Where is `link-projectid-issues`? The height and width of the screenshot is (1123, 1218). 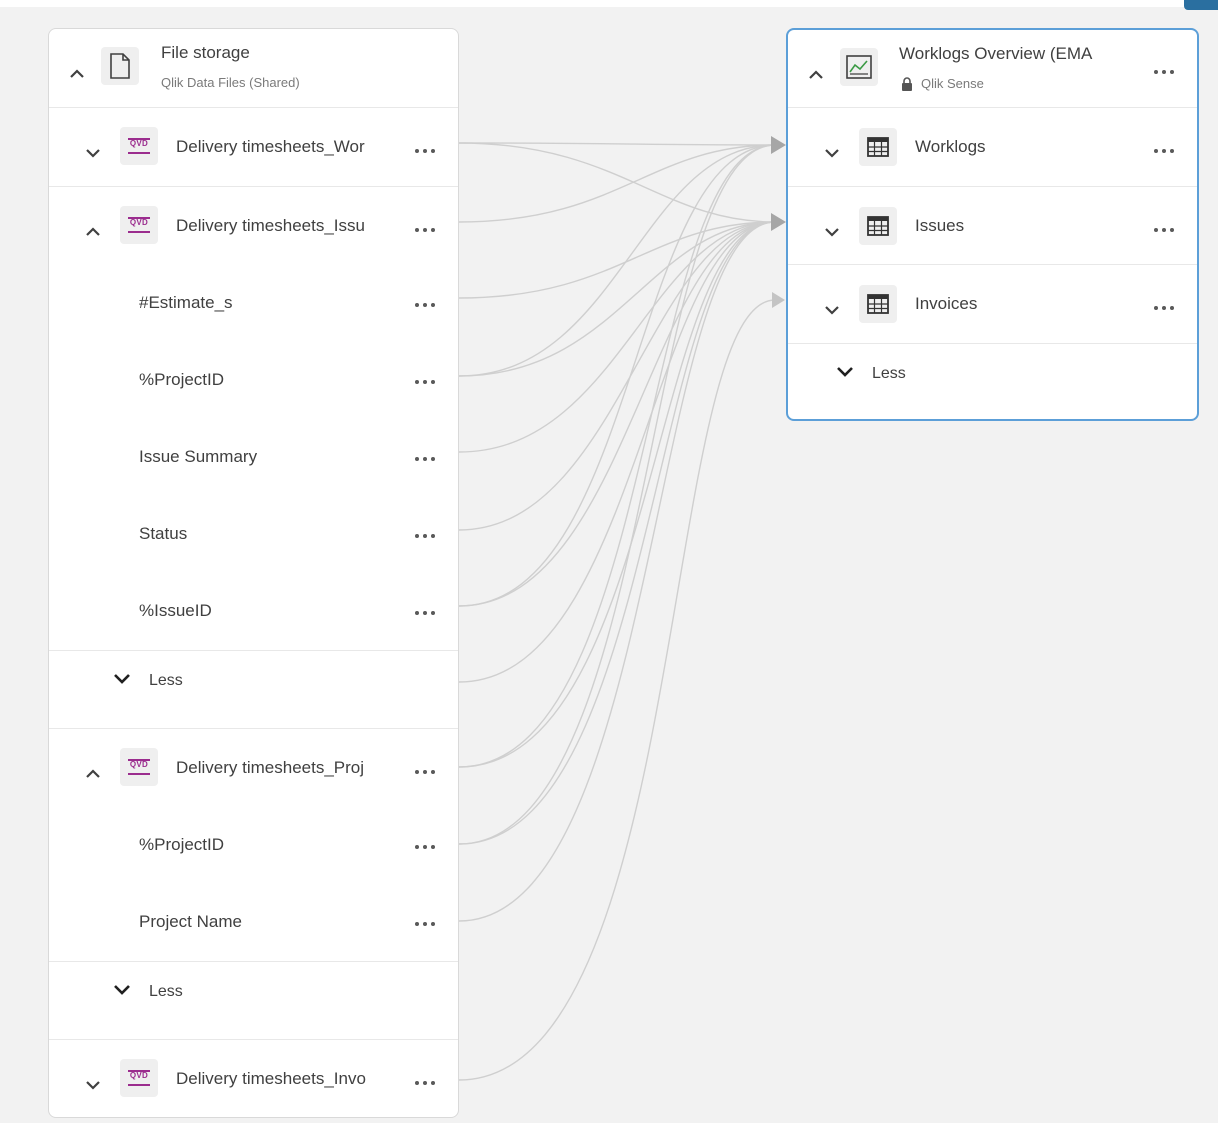 link-projectid-issues is located at coordinates (617, 299).